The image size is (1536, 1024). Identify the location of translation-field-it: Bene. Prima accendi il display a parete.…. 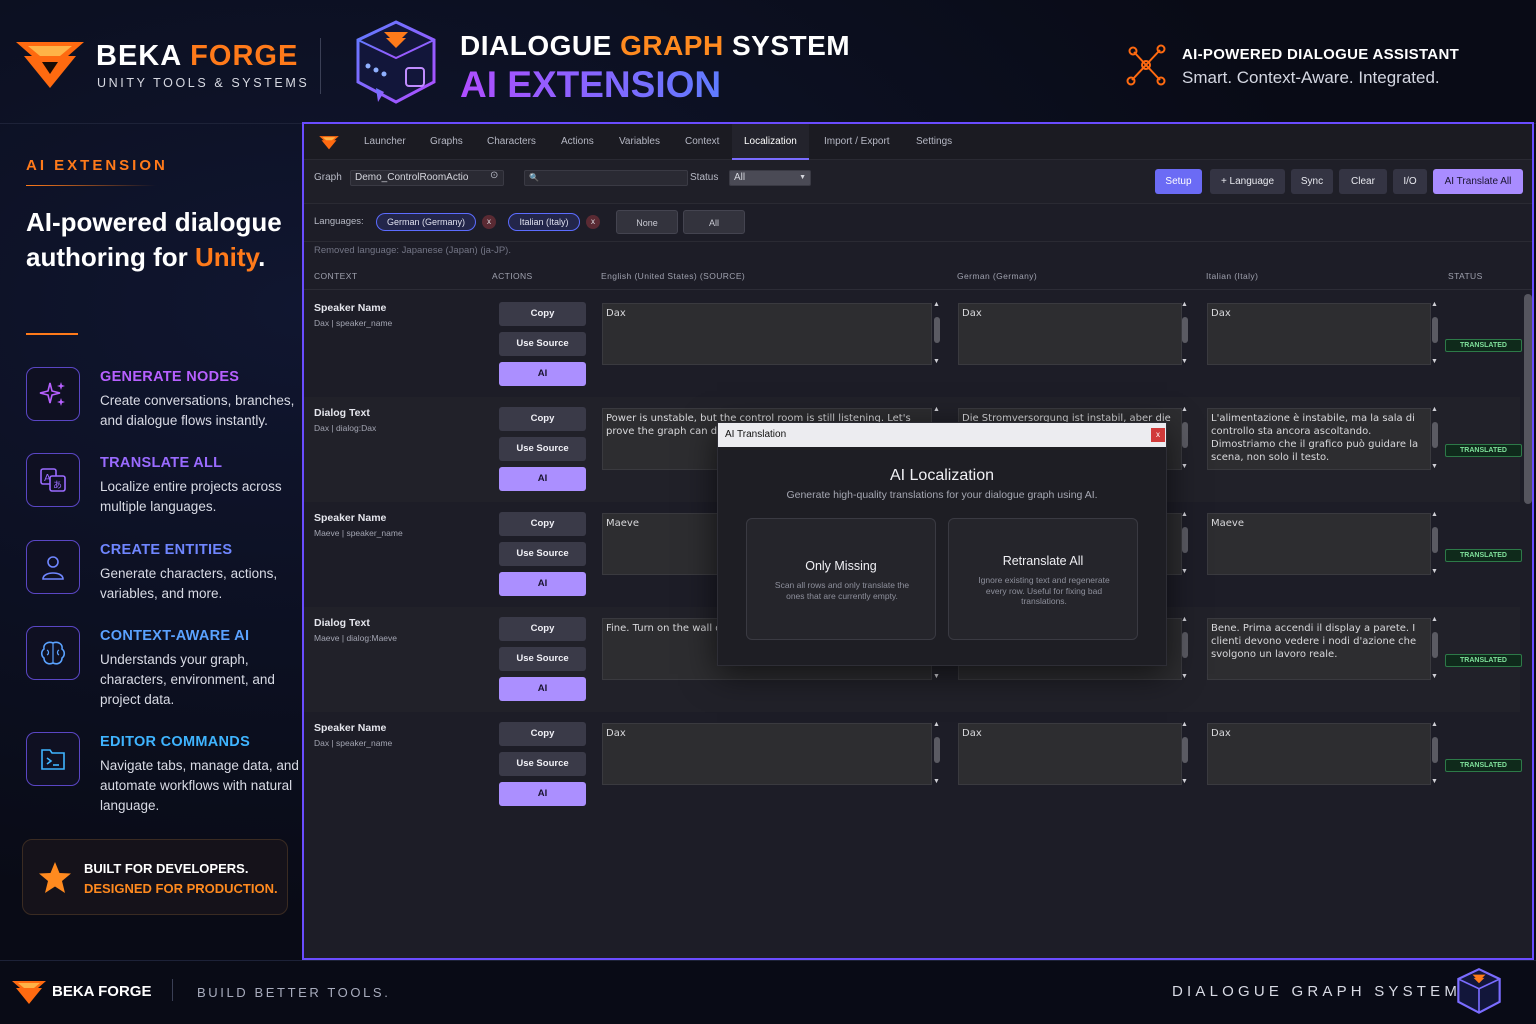
(1319, 649).